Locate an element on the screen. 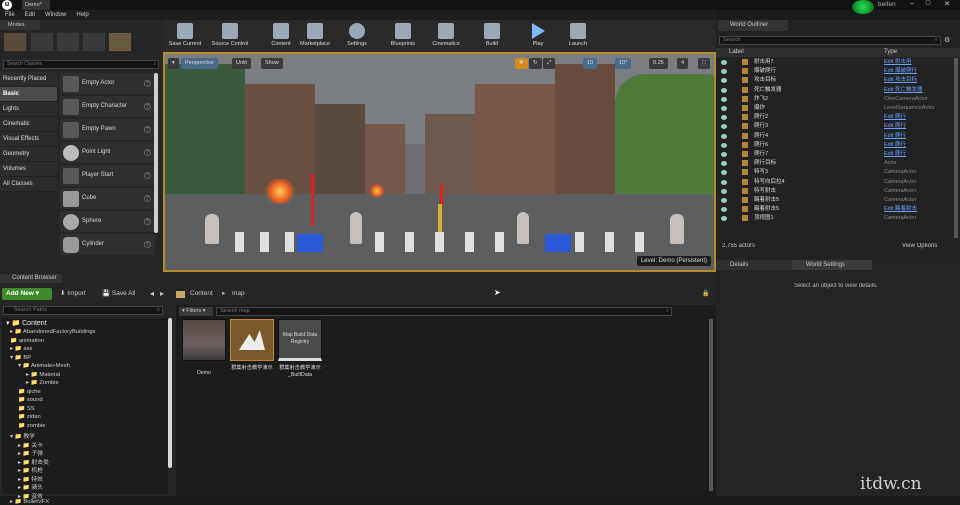 The width and height of the screenshot is (960, 505). outliner-row: 攻击目标 Edit 攻击目标 is located at coordinates (838, 80).